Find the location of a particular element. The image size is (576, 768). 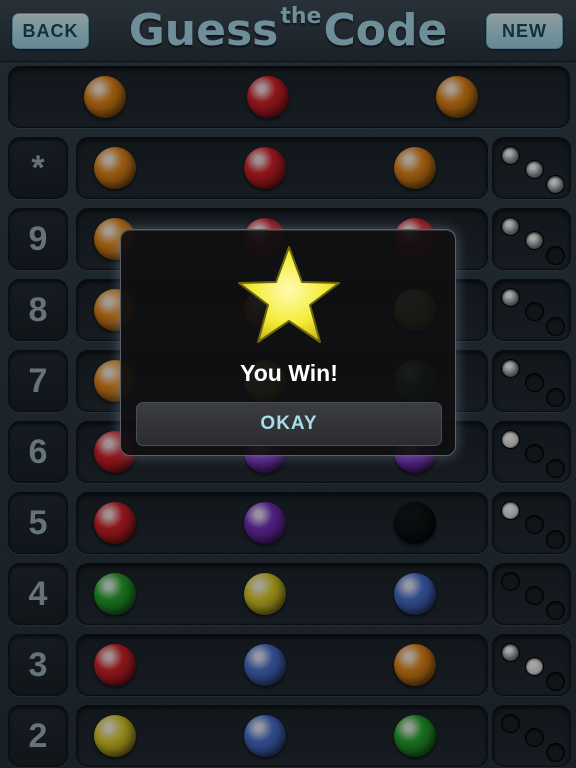

win-message: You Win! is located at coordinates (289, 373).